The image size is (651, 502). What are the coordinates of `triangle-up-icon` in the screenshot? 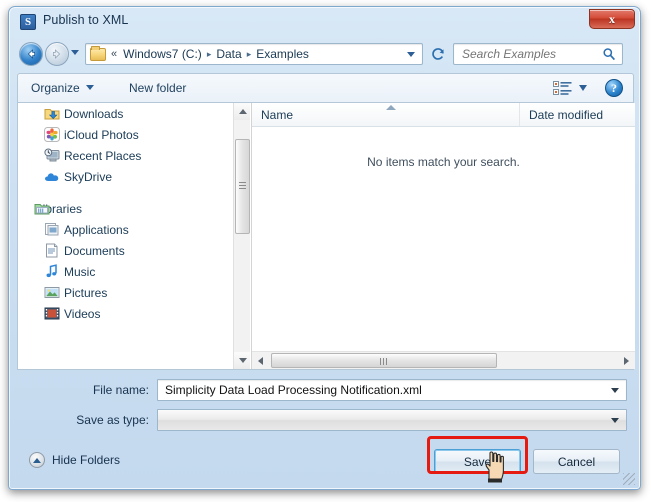 It's located at (242, 111).